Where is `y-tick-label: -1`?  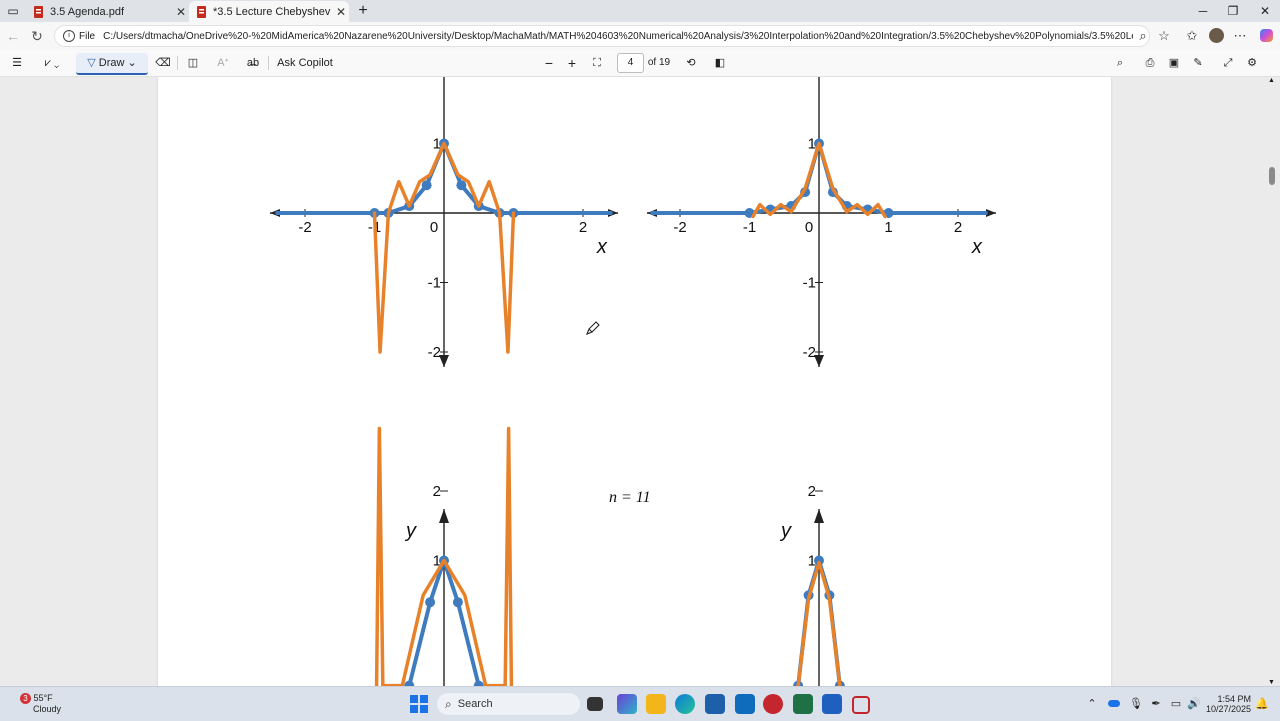
y-tick-label: -1 is located at coordinates (434, 283).